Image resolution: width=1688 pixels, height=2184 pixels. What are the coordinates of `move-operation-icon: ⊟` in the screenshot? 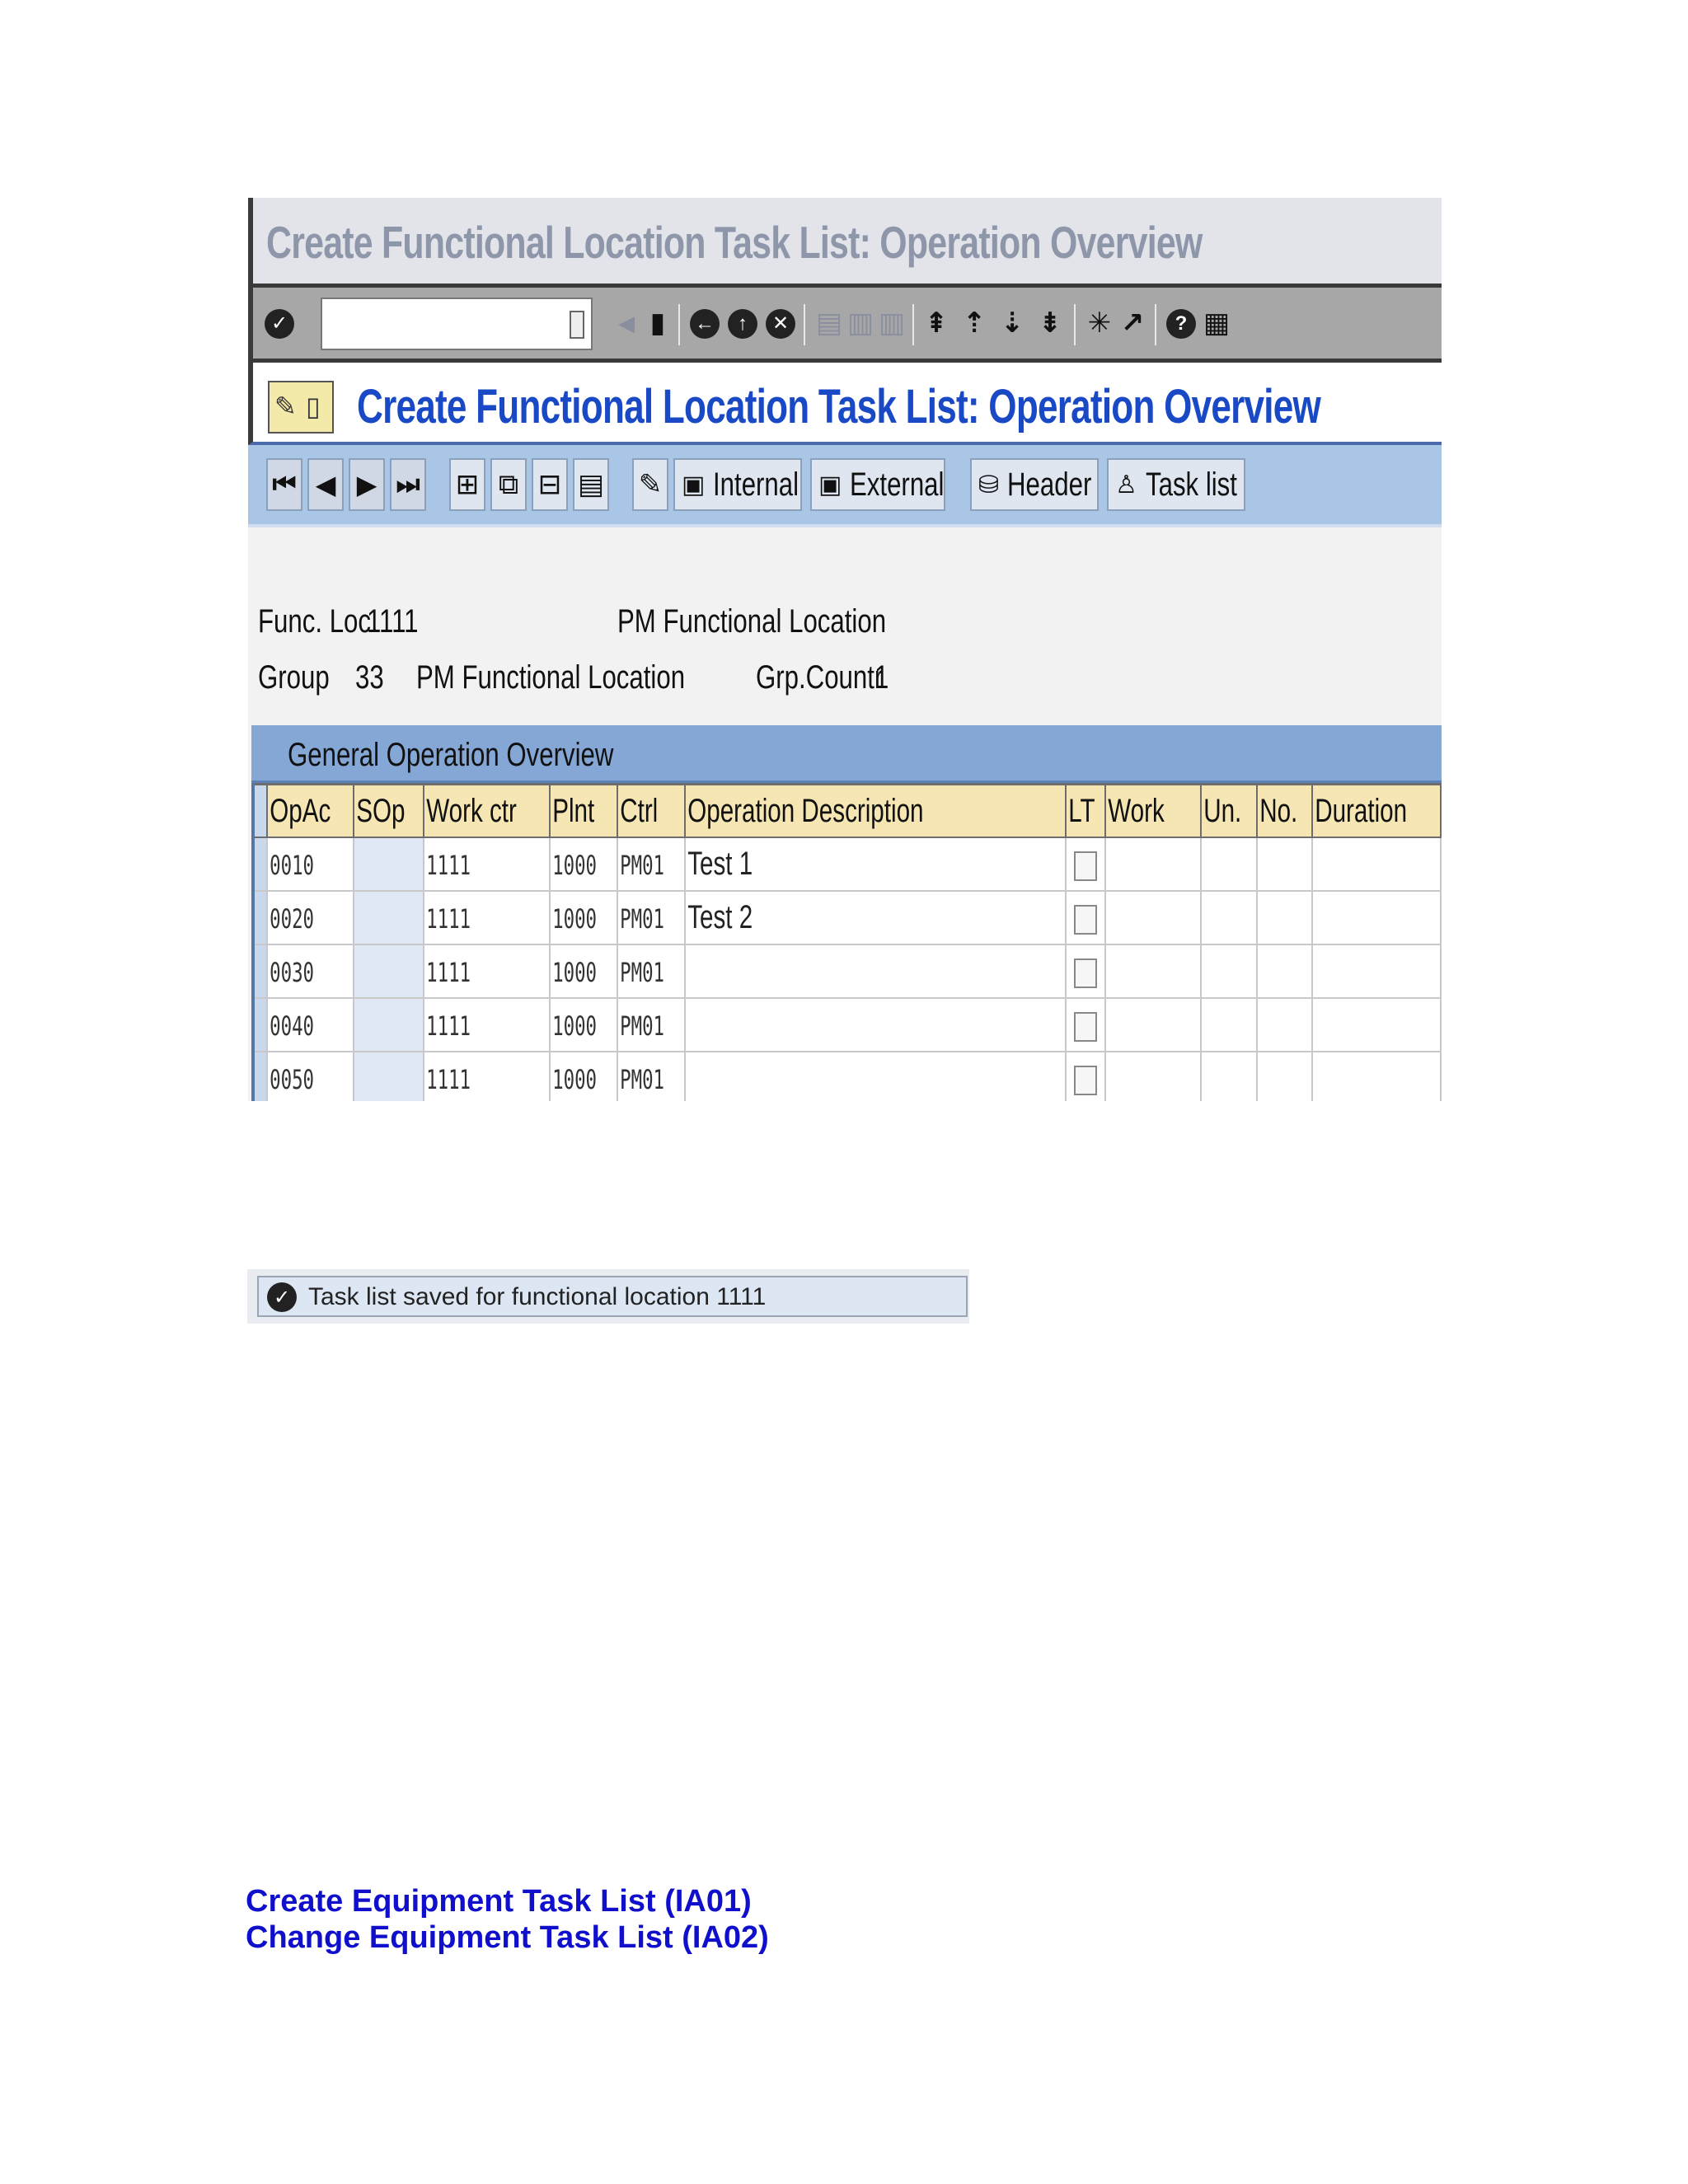 It's located at (550, 484).